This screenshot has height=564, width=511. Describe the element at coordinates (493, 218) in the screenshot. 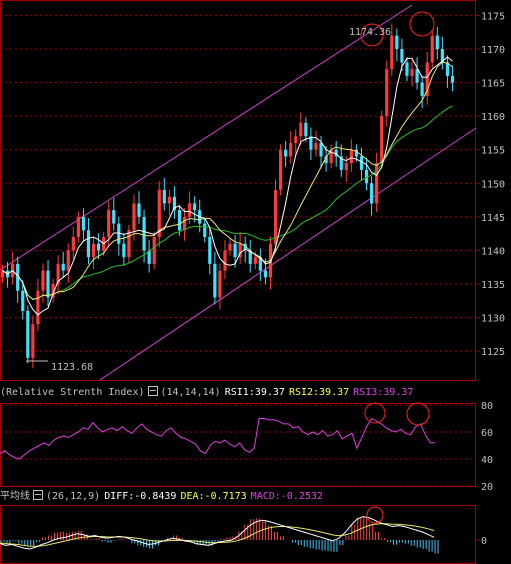

I see `price-tick-label: 1145` at that location.